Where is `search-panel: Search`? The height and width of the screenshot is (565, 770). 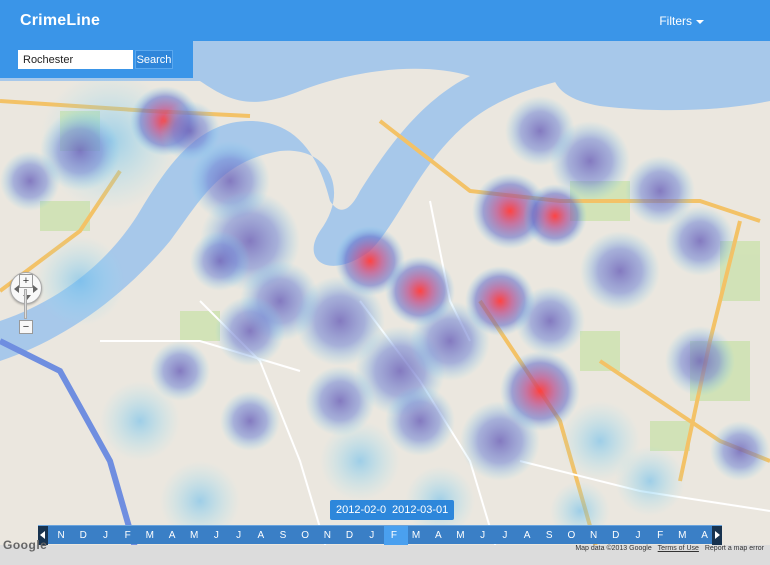 search-panel: Search is located at coordinates (96, 59).